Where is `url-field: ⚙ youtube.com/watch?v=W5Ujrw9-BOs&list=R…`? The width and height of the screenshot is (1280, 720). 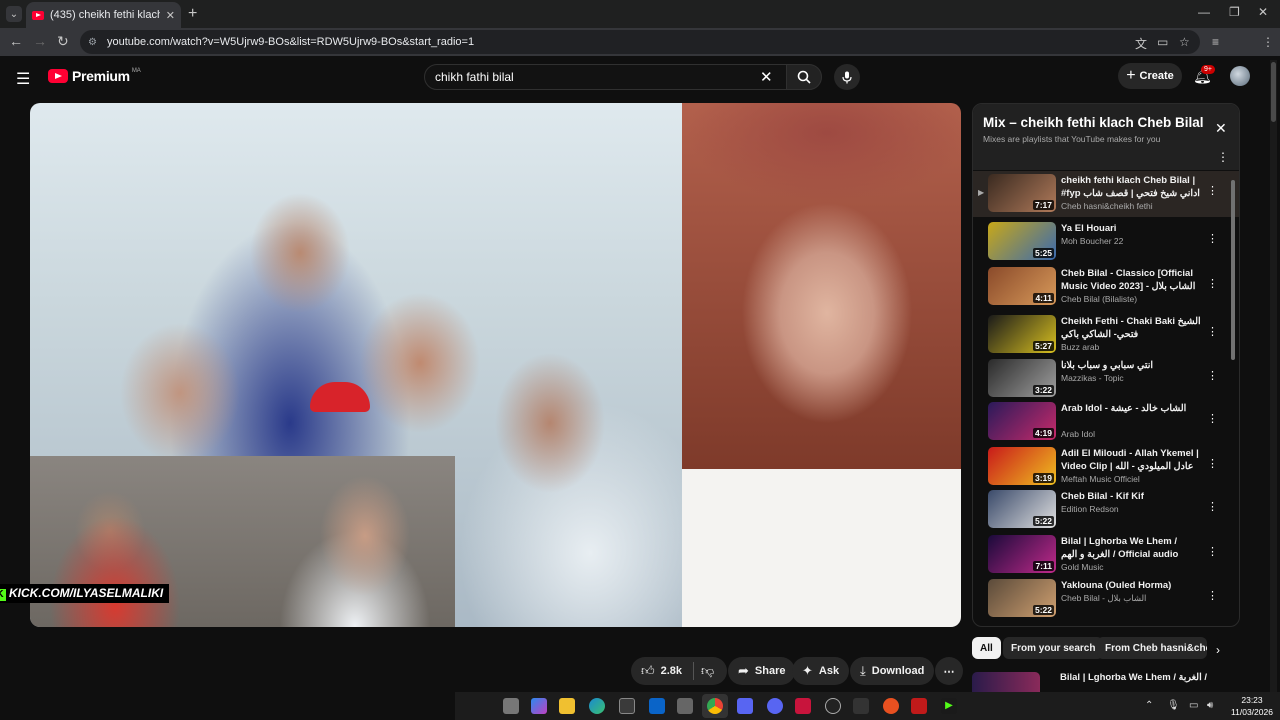
url-field: ⚙ youtube.com/watch?v=W5Ujrw9-BOs&list=R… is located at coordinates (640, 42).